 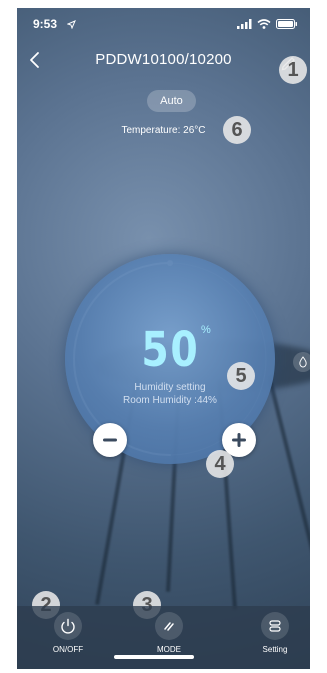 What do you see at coordinates (163, 130) in the screenshot?
I see `temperature-readout: Temperature: 26°C` at bounding box center [163, 130].